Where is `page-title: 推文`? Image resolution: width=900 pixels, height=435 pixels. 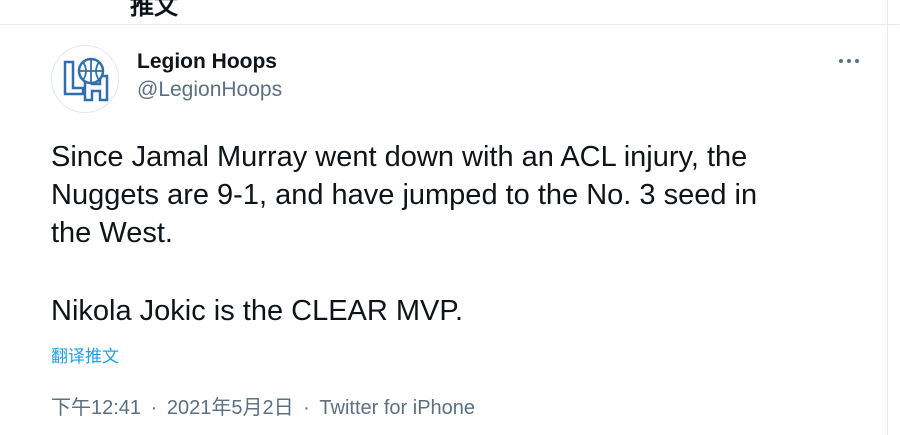 page-title: 推文 is located at coordinates (154, 10).